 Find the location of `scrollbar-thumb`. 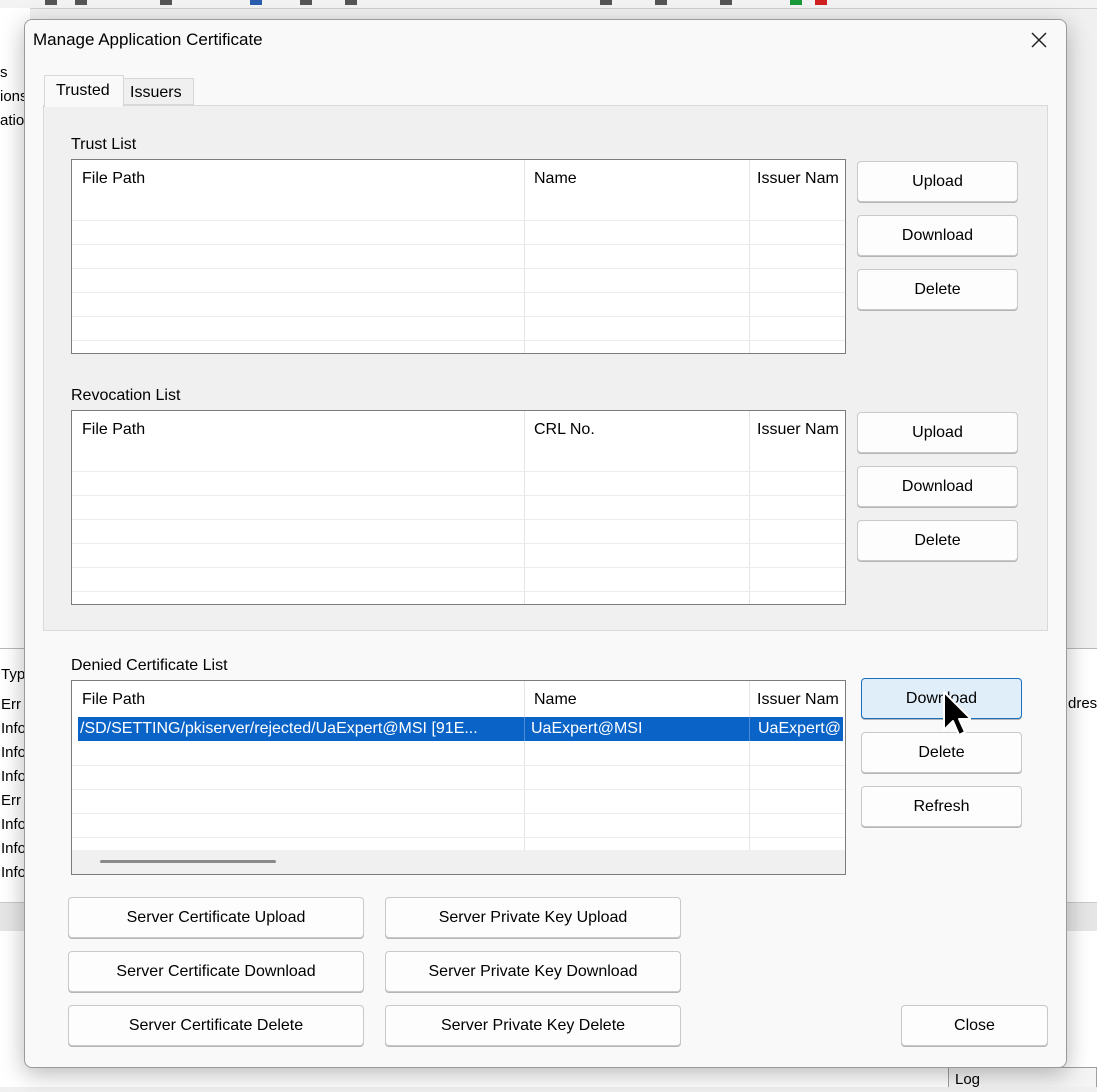

scrollbar-thumb is located at coordinates (188, 861).